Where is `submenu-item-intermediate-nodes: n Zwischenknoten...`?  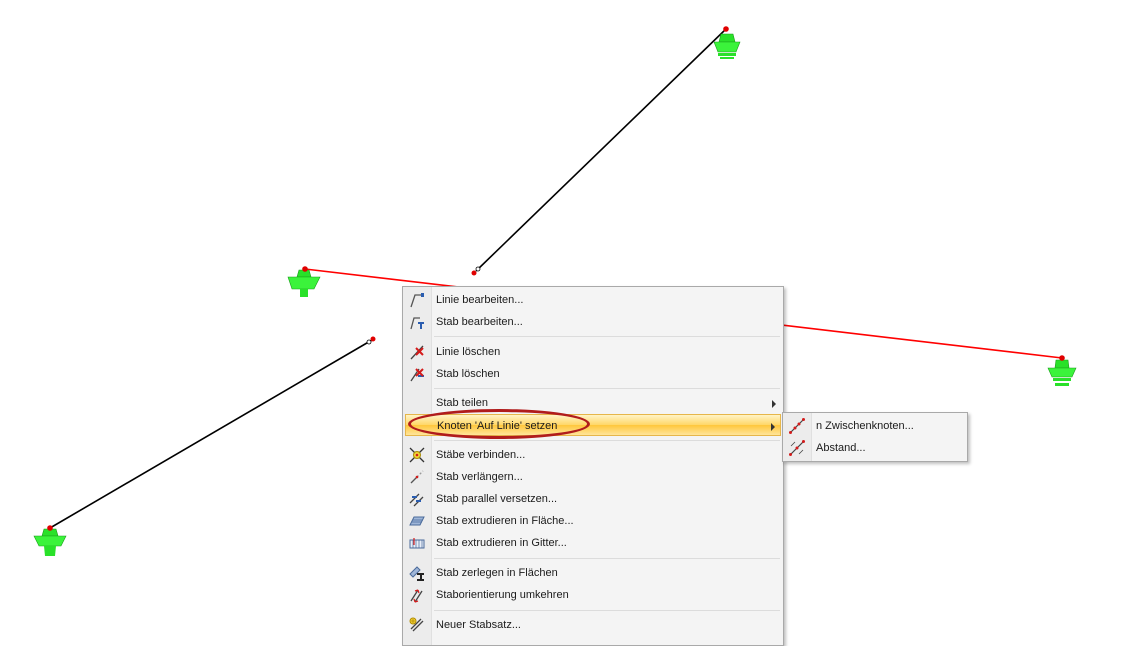 submenu-item-intermediate-nodes: n Zwischenknoten... is located at coordinates (875, 426).